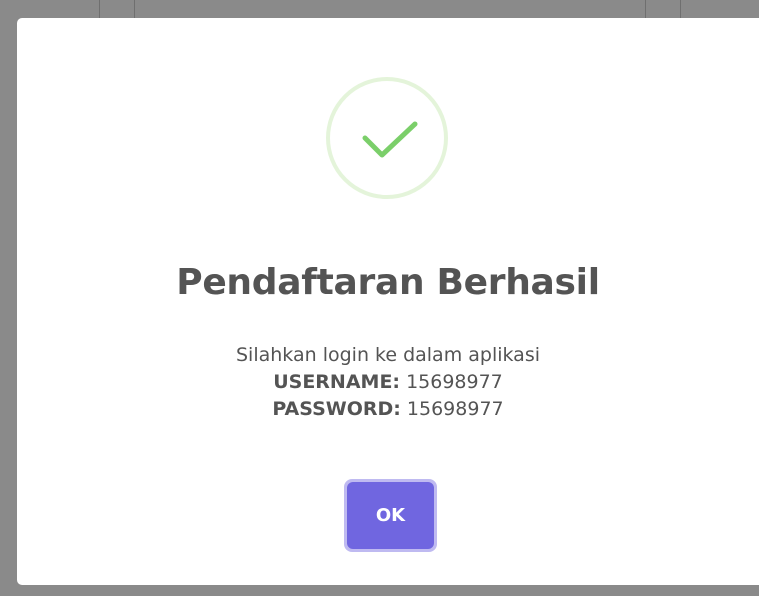 The width and height of the screenshot is (759, 596). What do you see at coordinates (388, 355) in the screenshot?
I see `login-message: Silahkan login ke dalam aplikasi` at bounding box center [388, 355].